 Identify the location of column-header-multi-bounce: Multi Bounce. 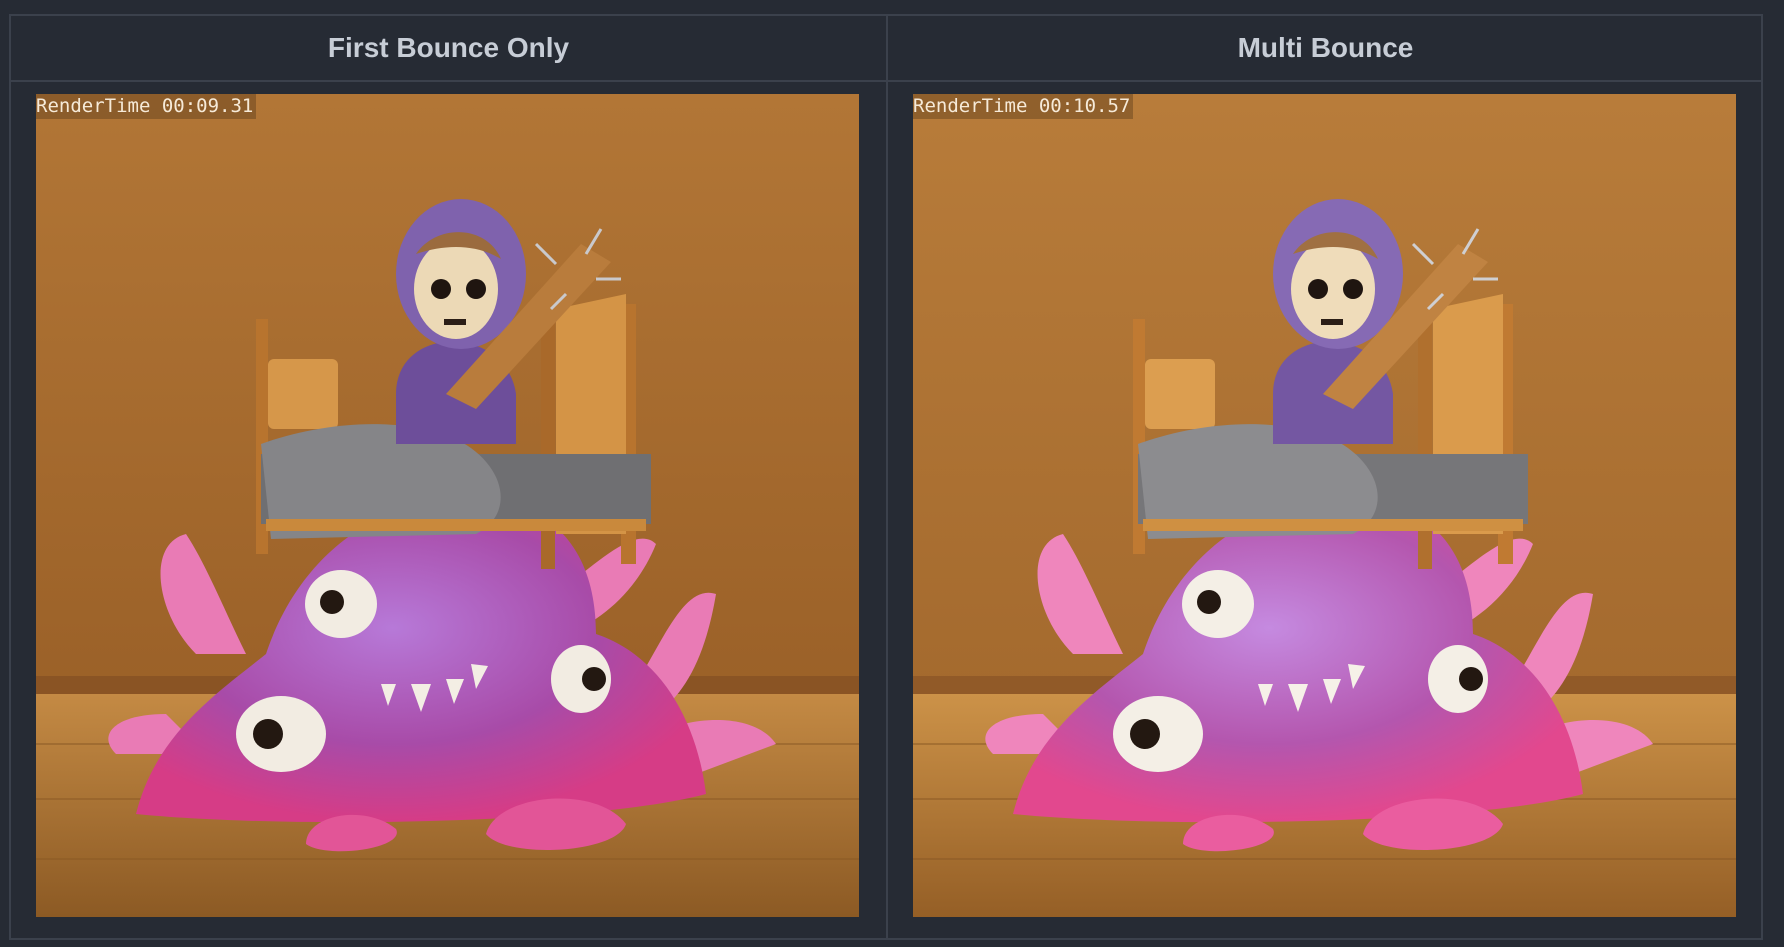
(1325, 49).